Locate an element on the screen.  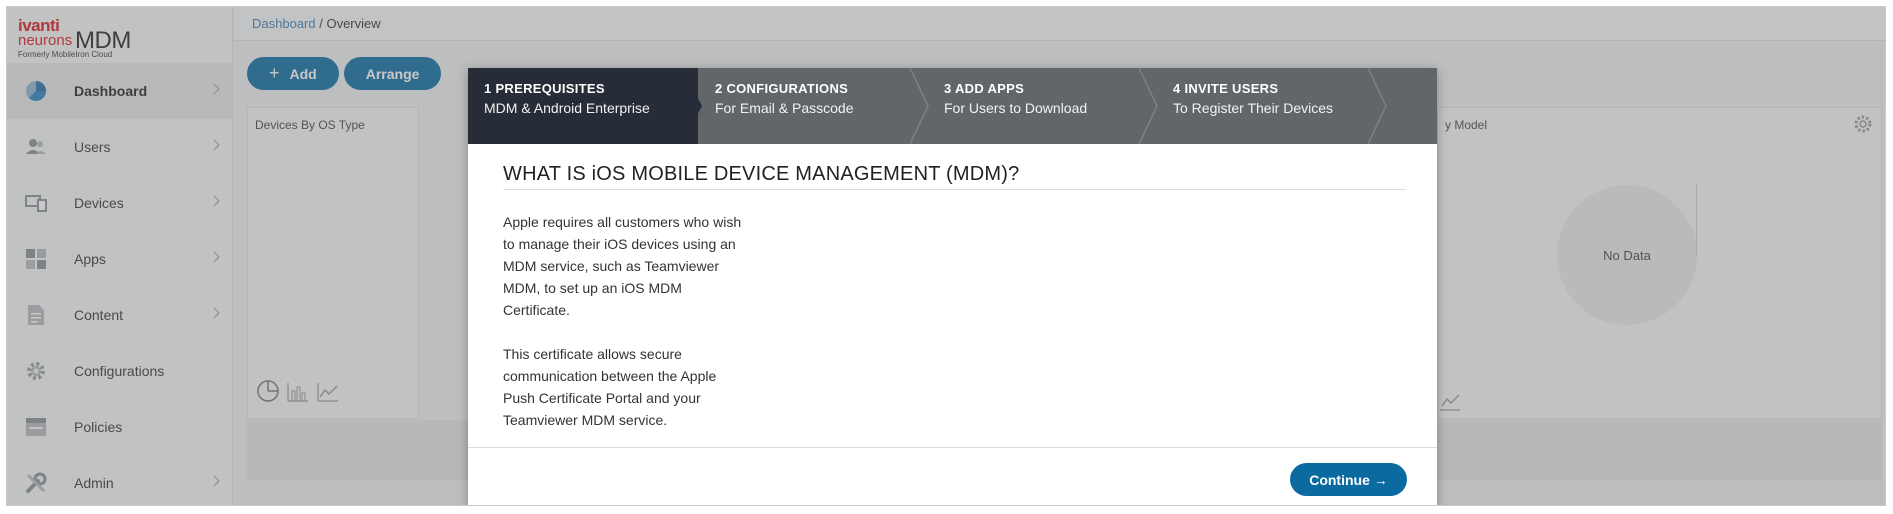
wizard-footer: Continue → is located at coordinates (952, 476).